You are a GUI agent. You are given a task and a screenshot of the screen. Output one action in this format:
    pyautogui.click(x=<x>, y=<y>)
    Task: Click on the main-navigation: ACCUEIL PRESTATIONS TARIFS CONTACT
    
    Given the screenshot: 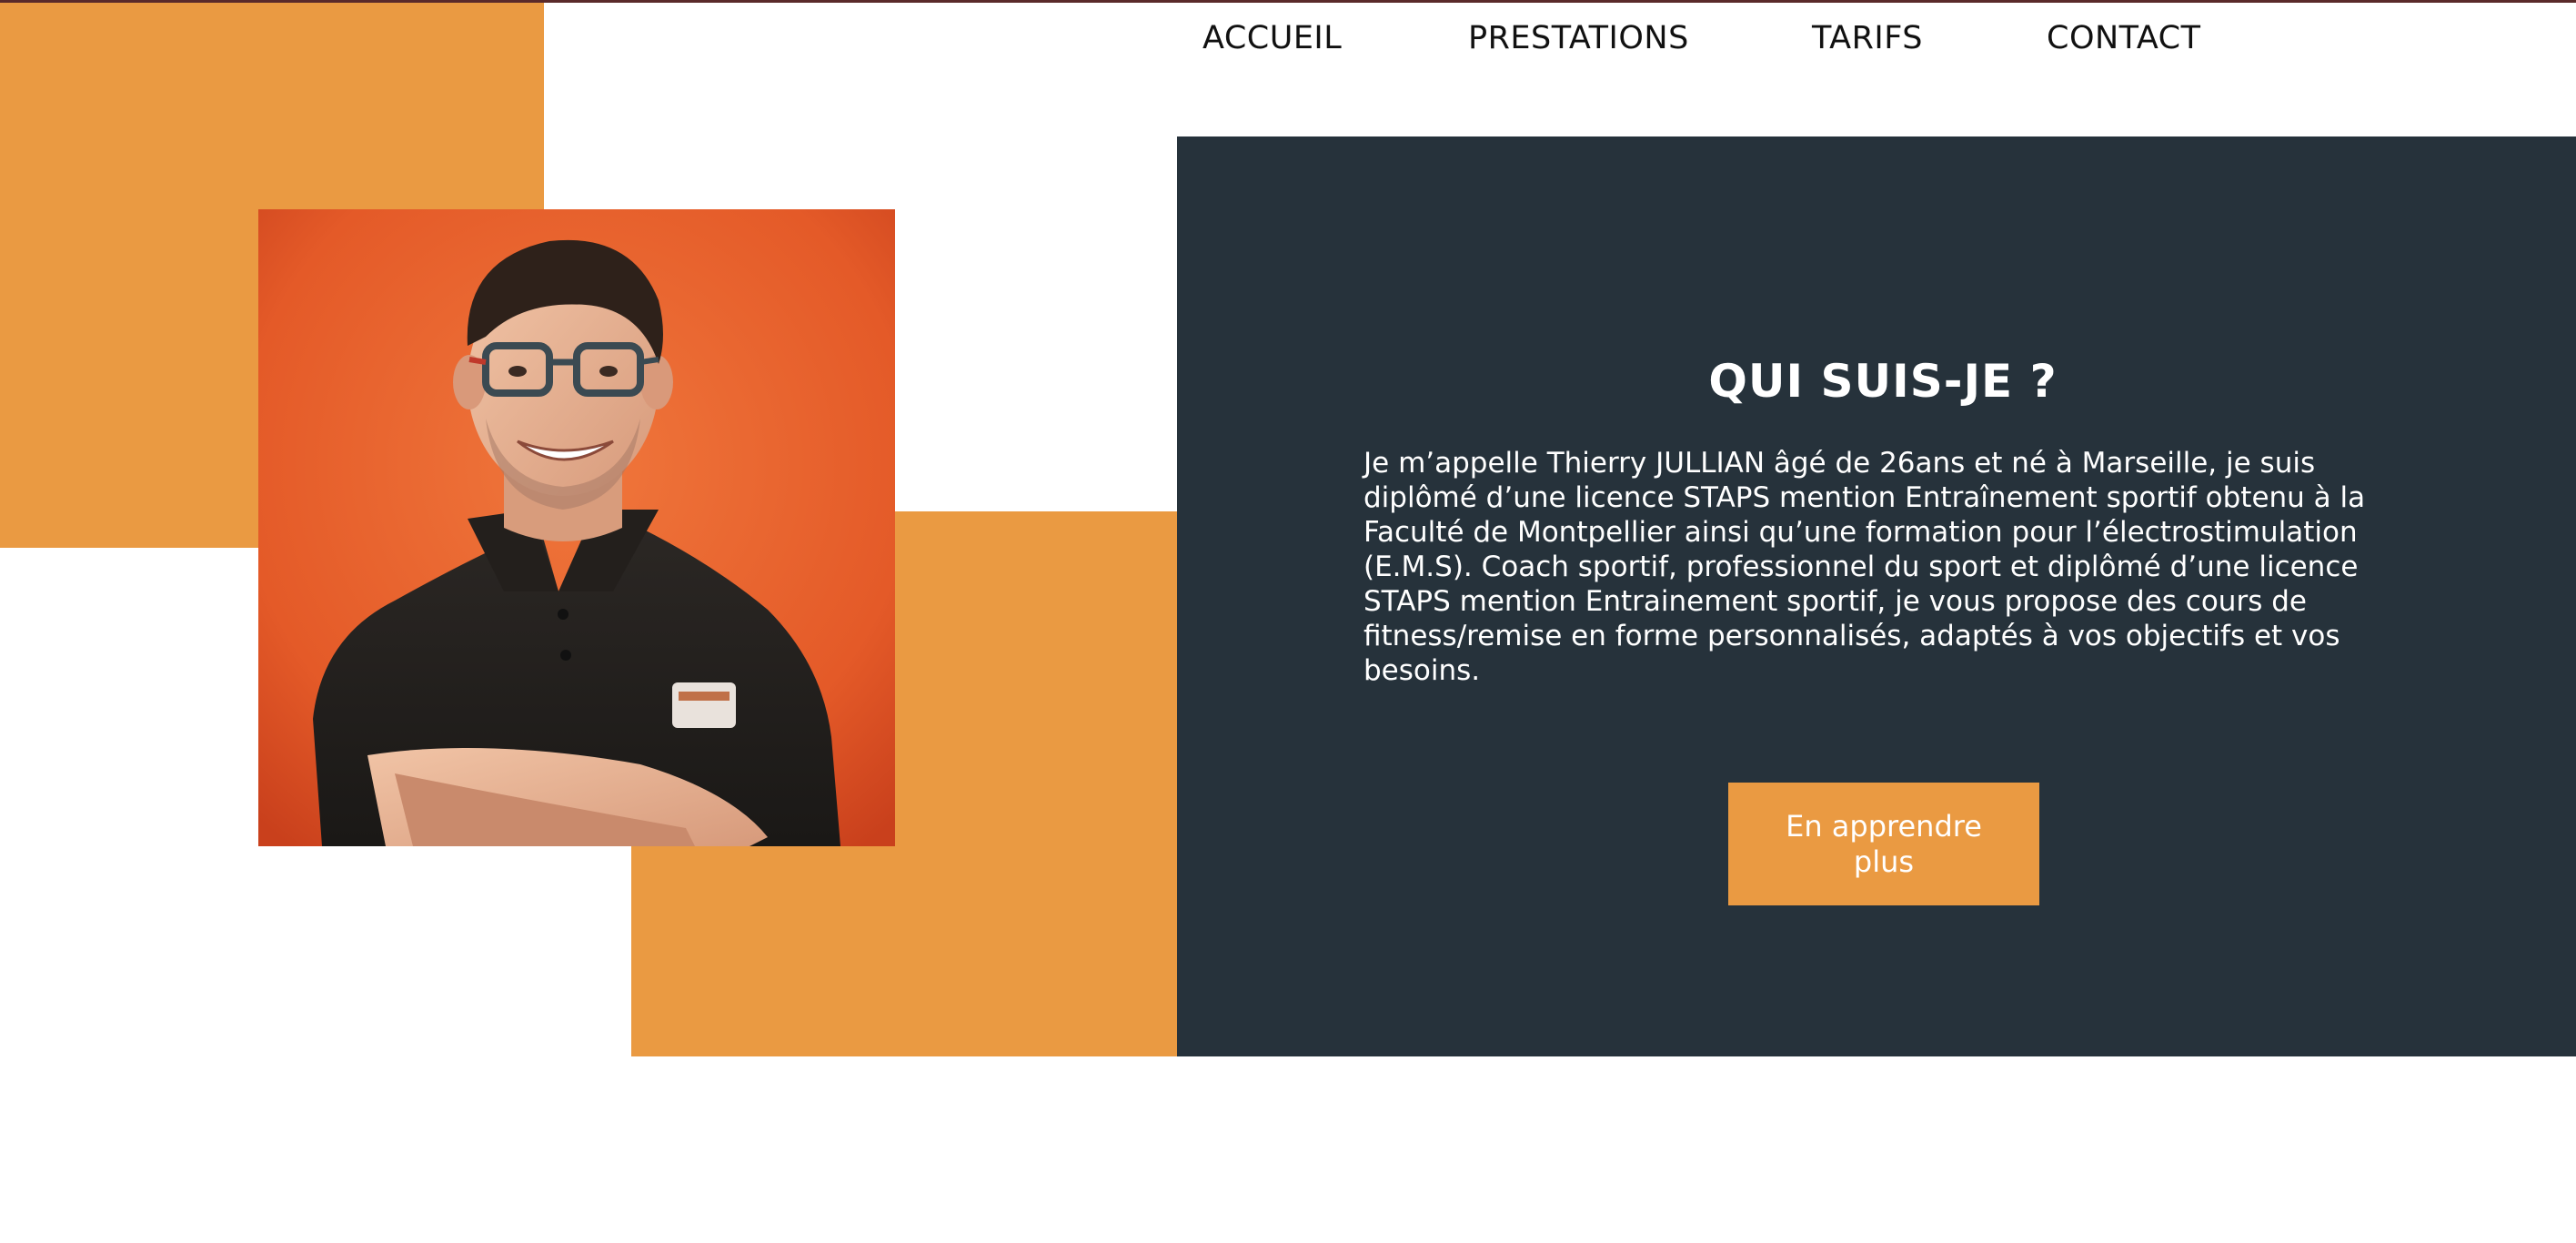 What is the action you would take?
    pyautogui.click(x=1713, y=42)
    